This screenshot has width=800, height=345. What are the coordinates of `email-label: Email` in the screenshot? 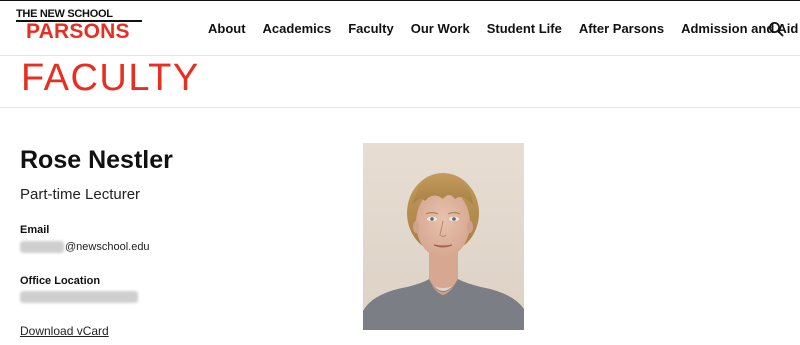 It's located at (35, 230).